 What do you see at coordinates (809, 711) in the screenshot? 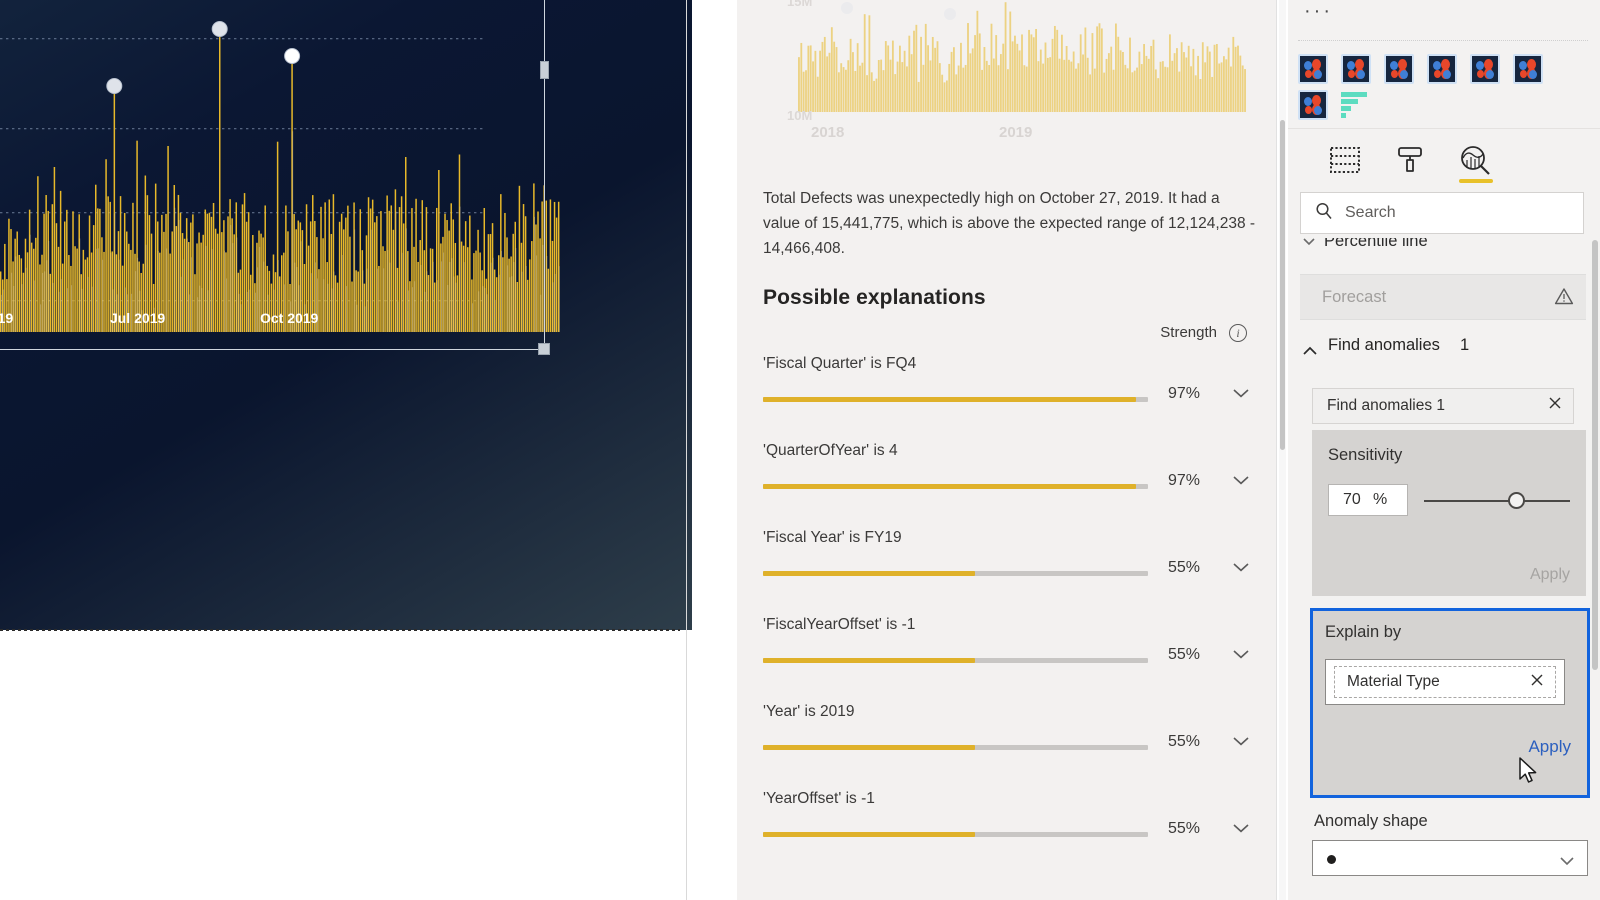
I see `explanation-label: 'Year' is 2019` at bounding box center [809, 711].